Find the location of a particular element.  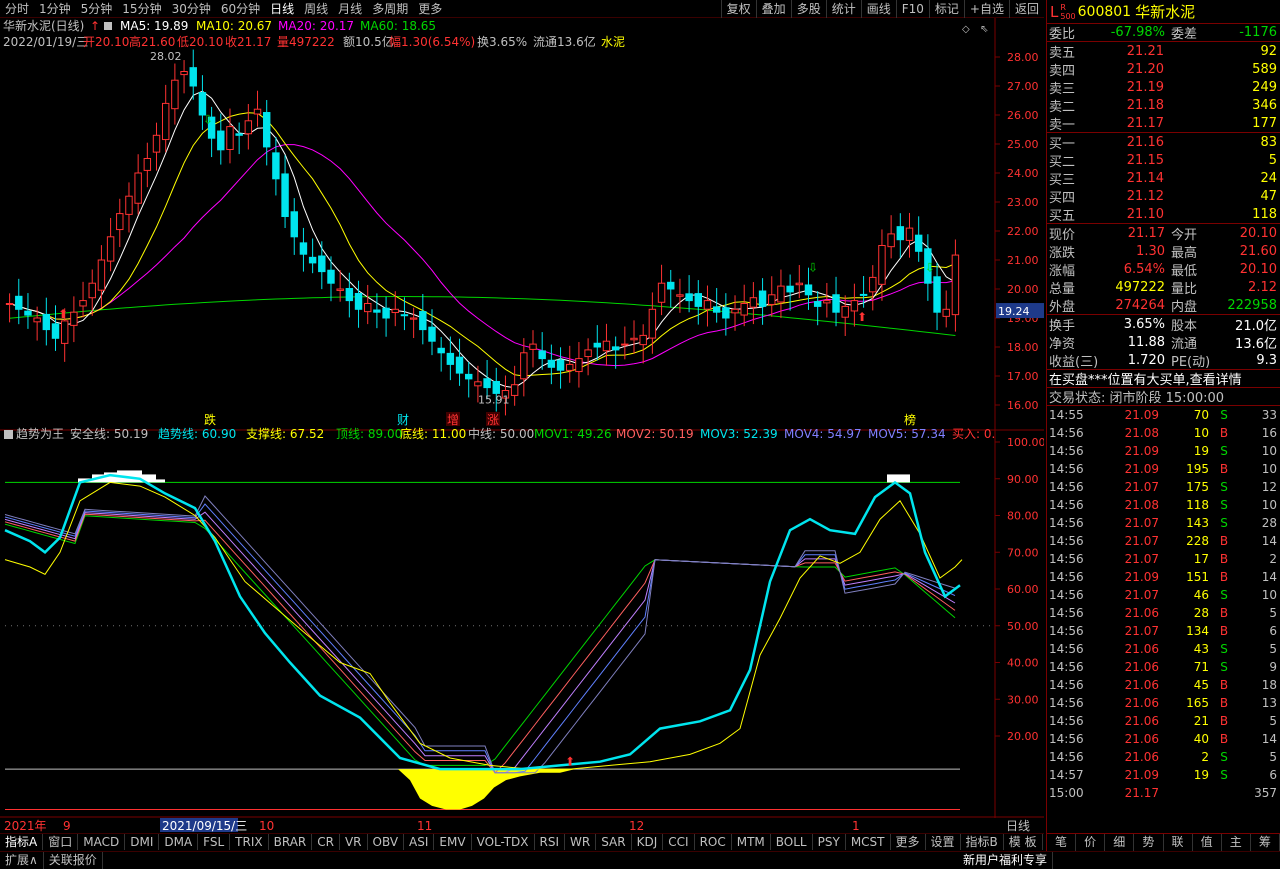

period-tab: 周线 is located at coordinates (316, 9).